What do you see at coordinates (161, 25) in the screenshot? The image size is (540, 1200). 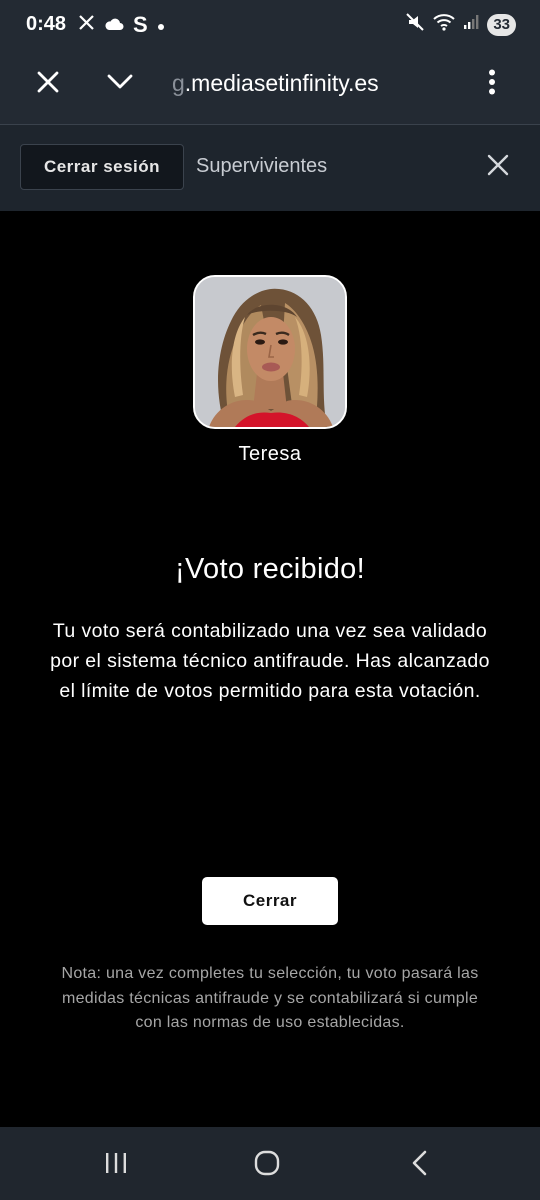 I see `dot-icon` at bounding box center [161, 25].